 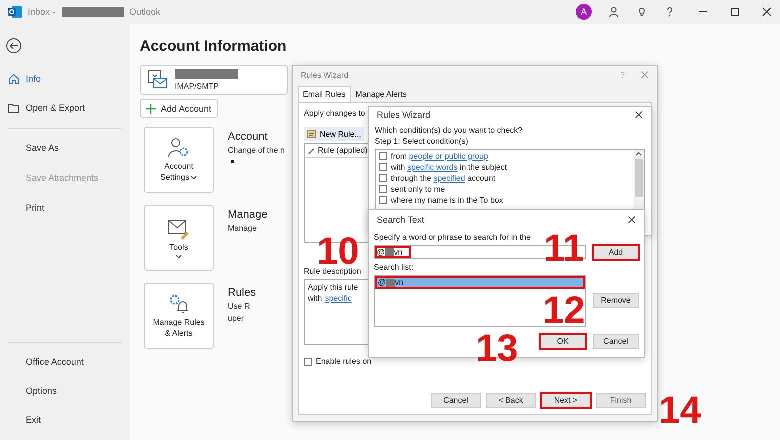 What do you see at coordinates (243, 228) in the screenshot?
I see `section-text: Manage` at bounding box center [243, 228].